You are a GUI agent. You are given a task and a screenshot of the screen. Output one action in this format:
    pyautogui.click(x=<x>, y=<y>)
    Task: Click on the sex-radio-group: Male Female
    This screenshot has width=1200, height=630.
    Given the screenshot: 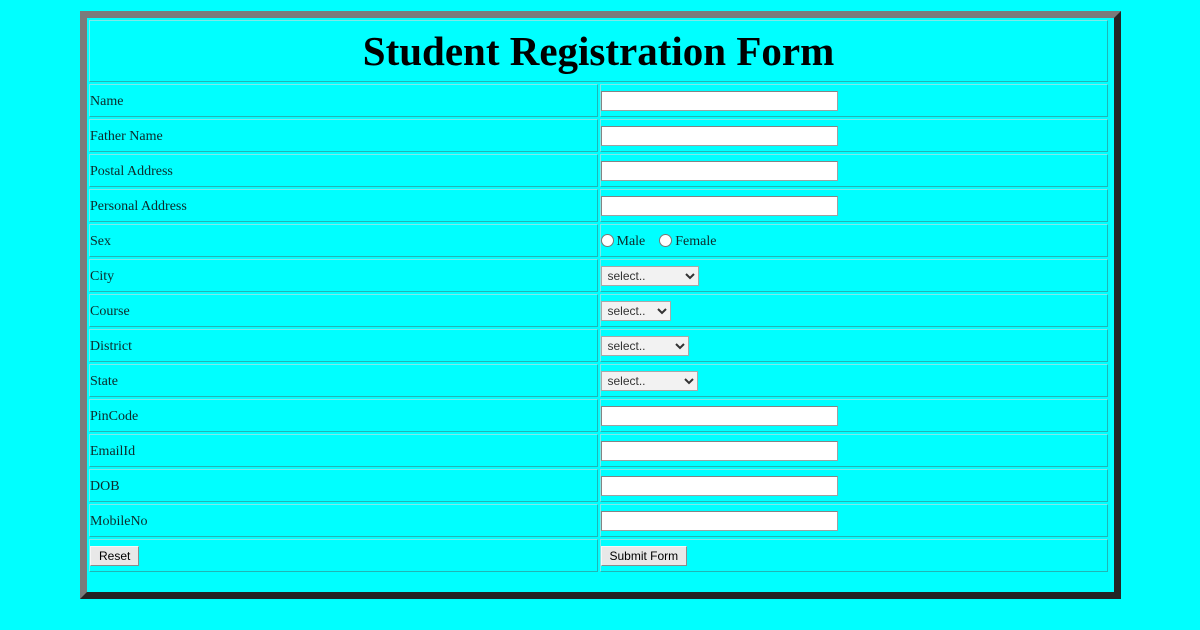 What is the action you would take?
    pyautogui.click(x=665, y=241)
    